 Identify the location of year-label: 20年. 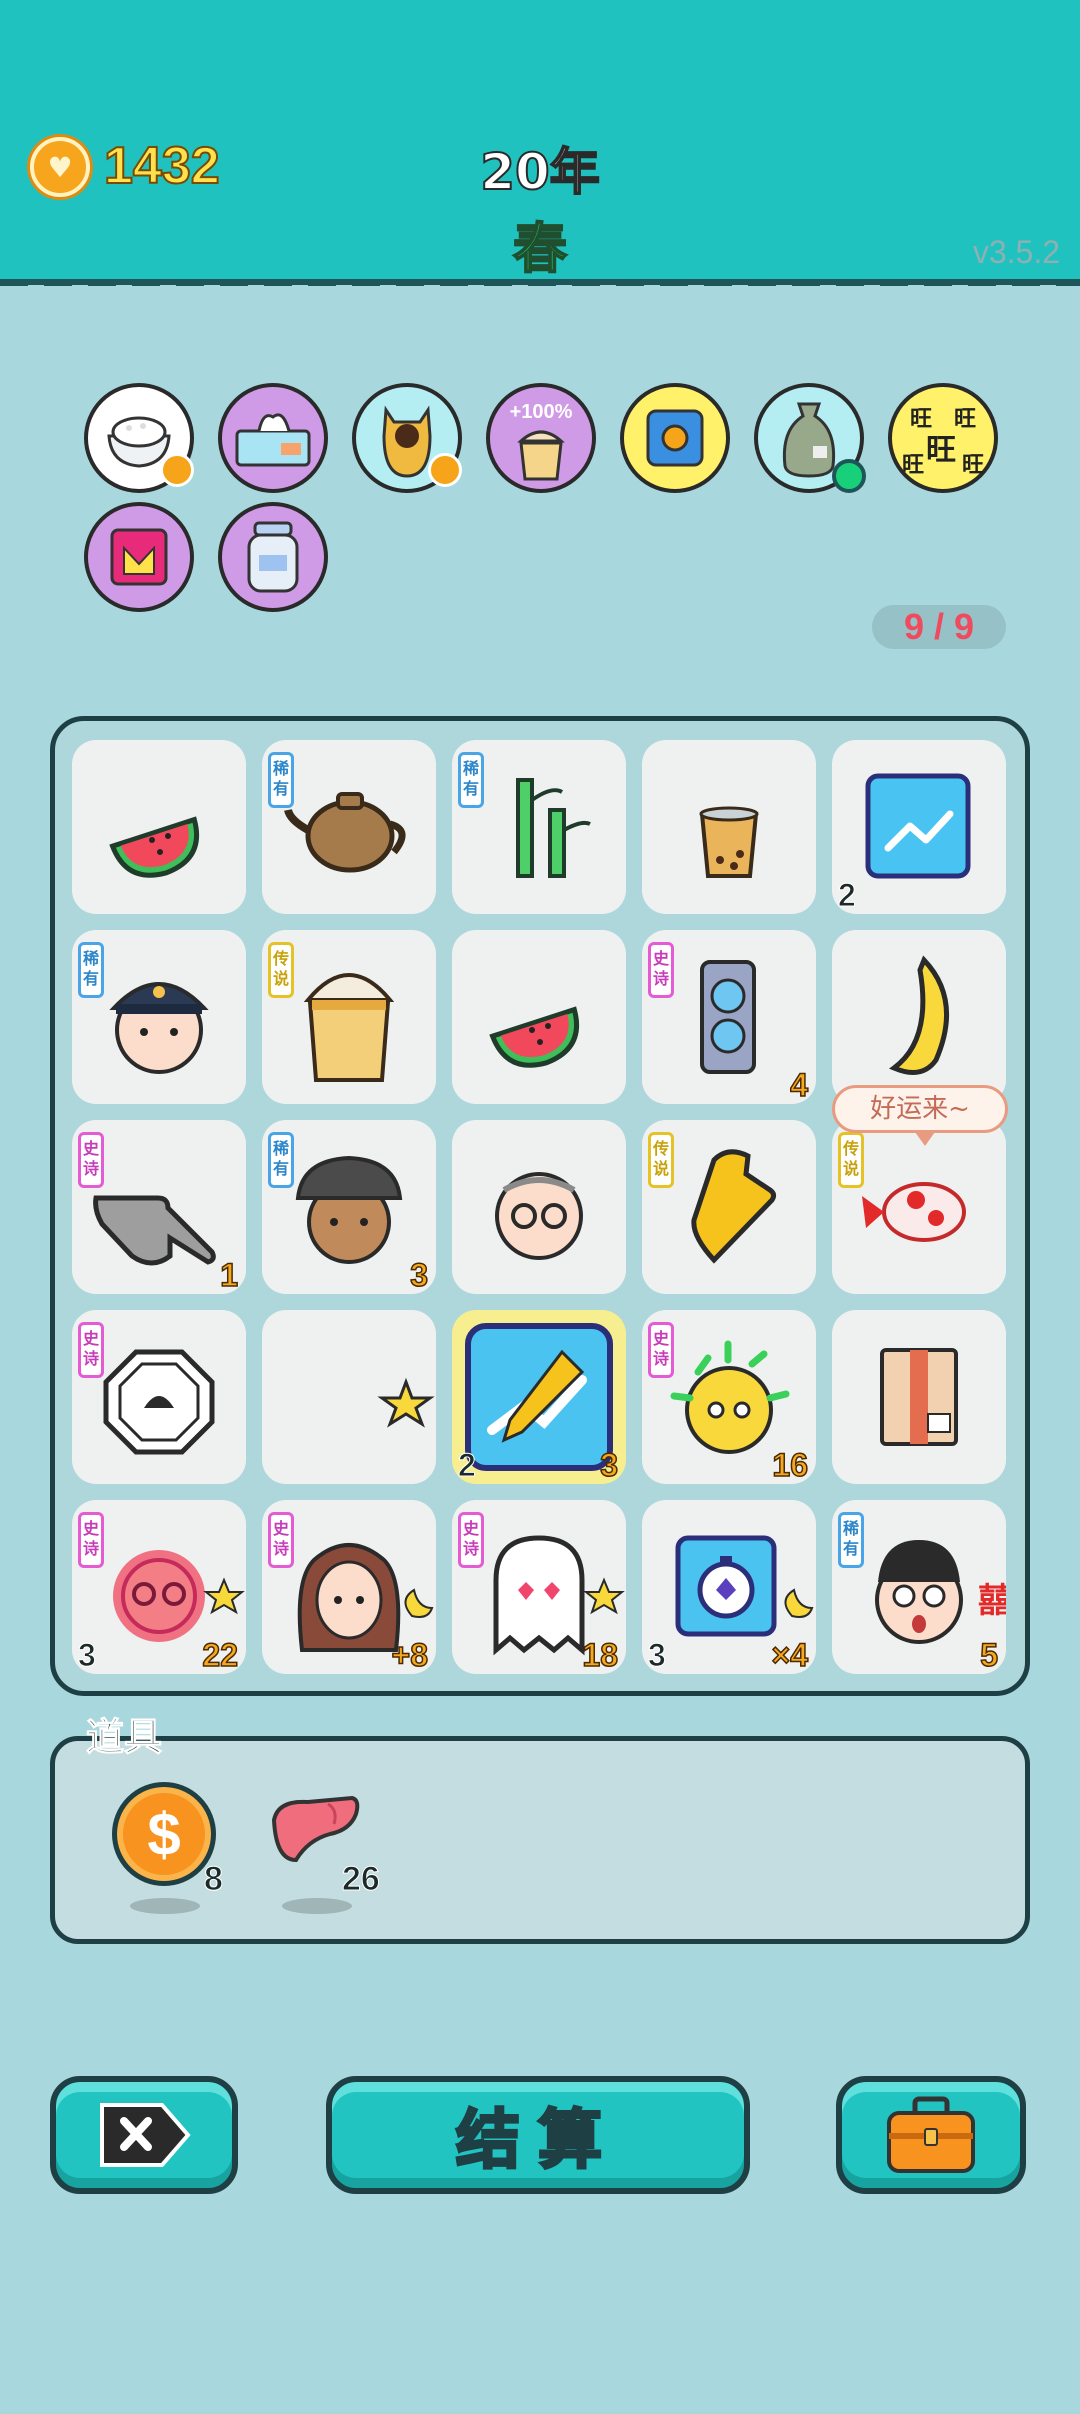
(540, 172).